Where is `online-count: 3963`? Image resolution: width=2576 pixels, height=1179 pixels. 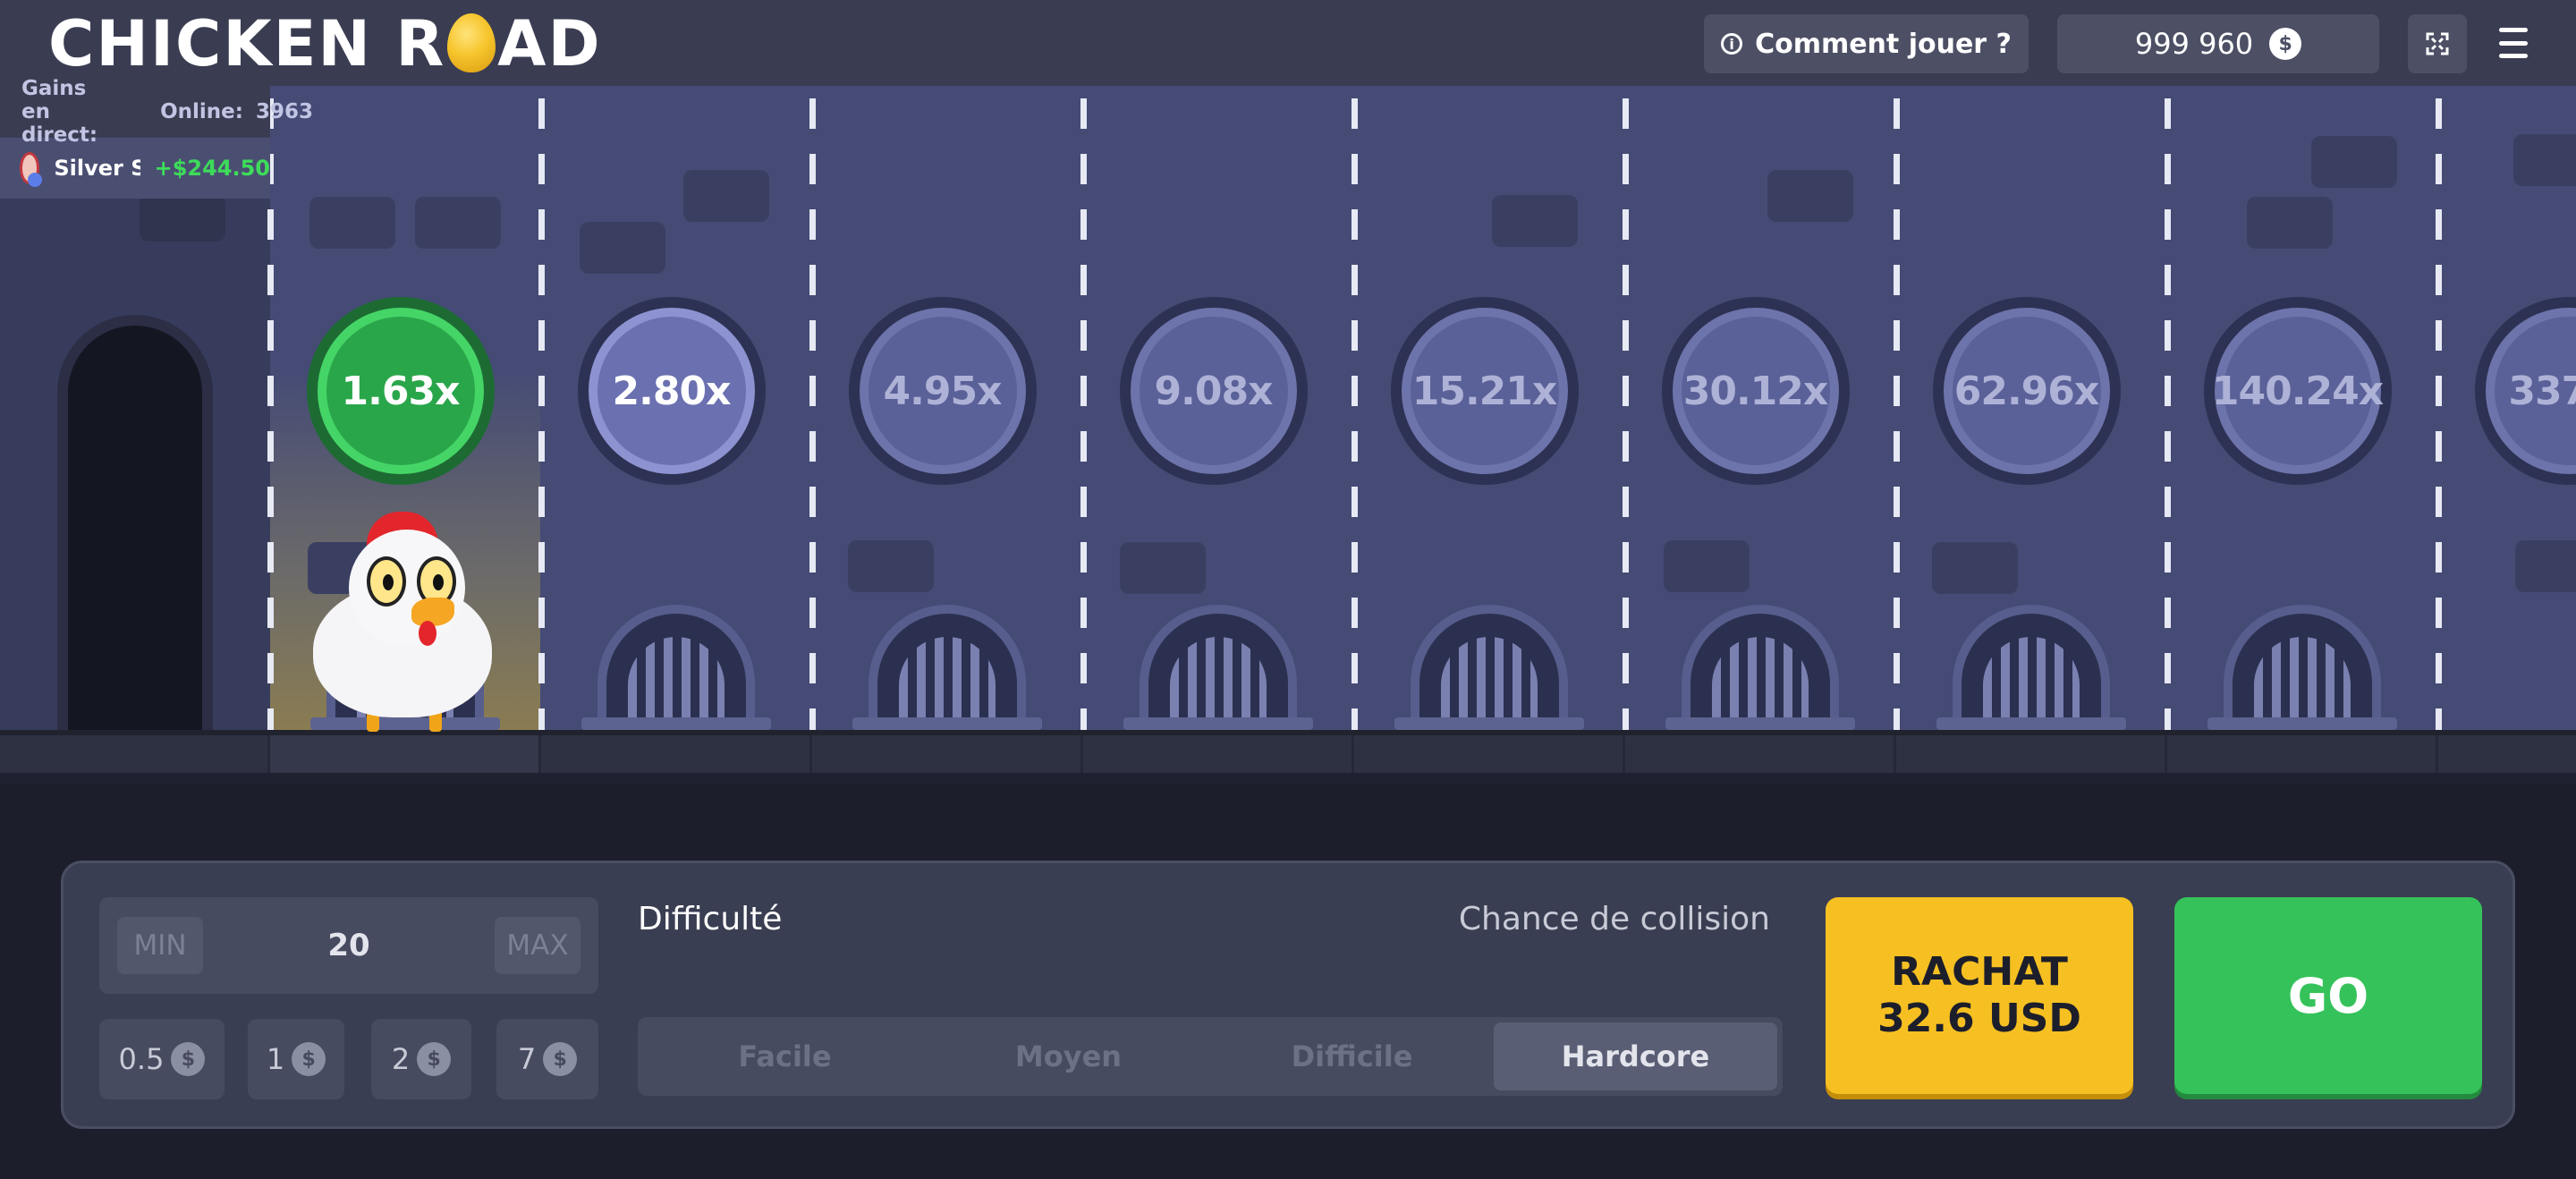
online-count: 3963 is located at coordinates (284, 112).